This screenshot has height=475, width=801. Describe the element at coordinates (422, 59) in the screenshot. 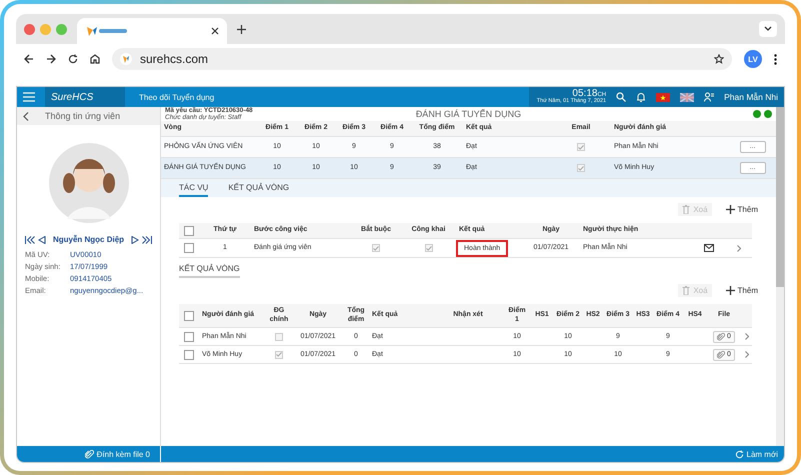

I see `address-bar: surehcs.com` at that location.